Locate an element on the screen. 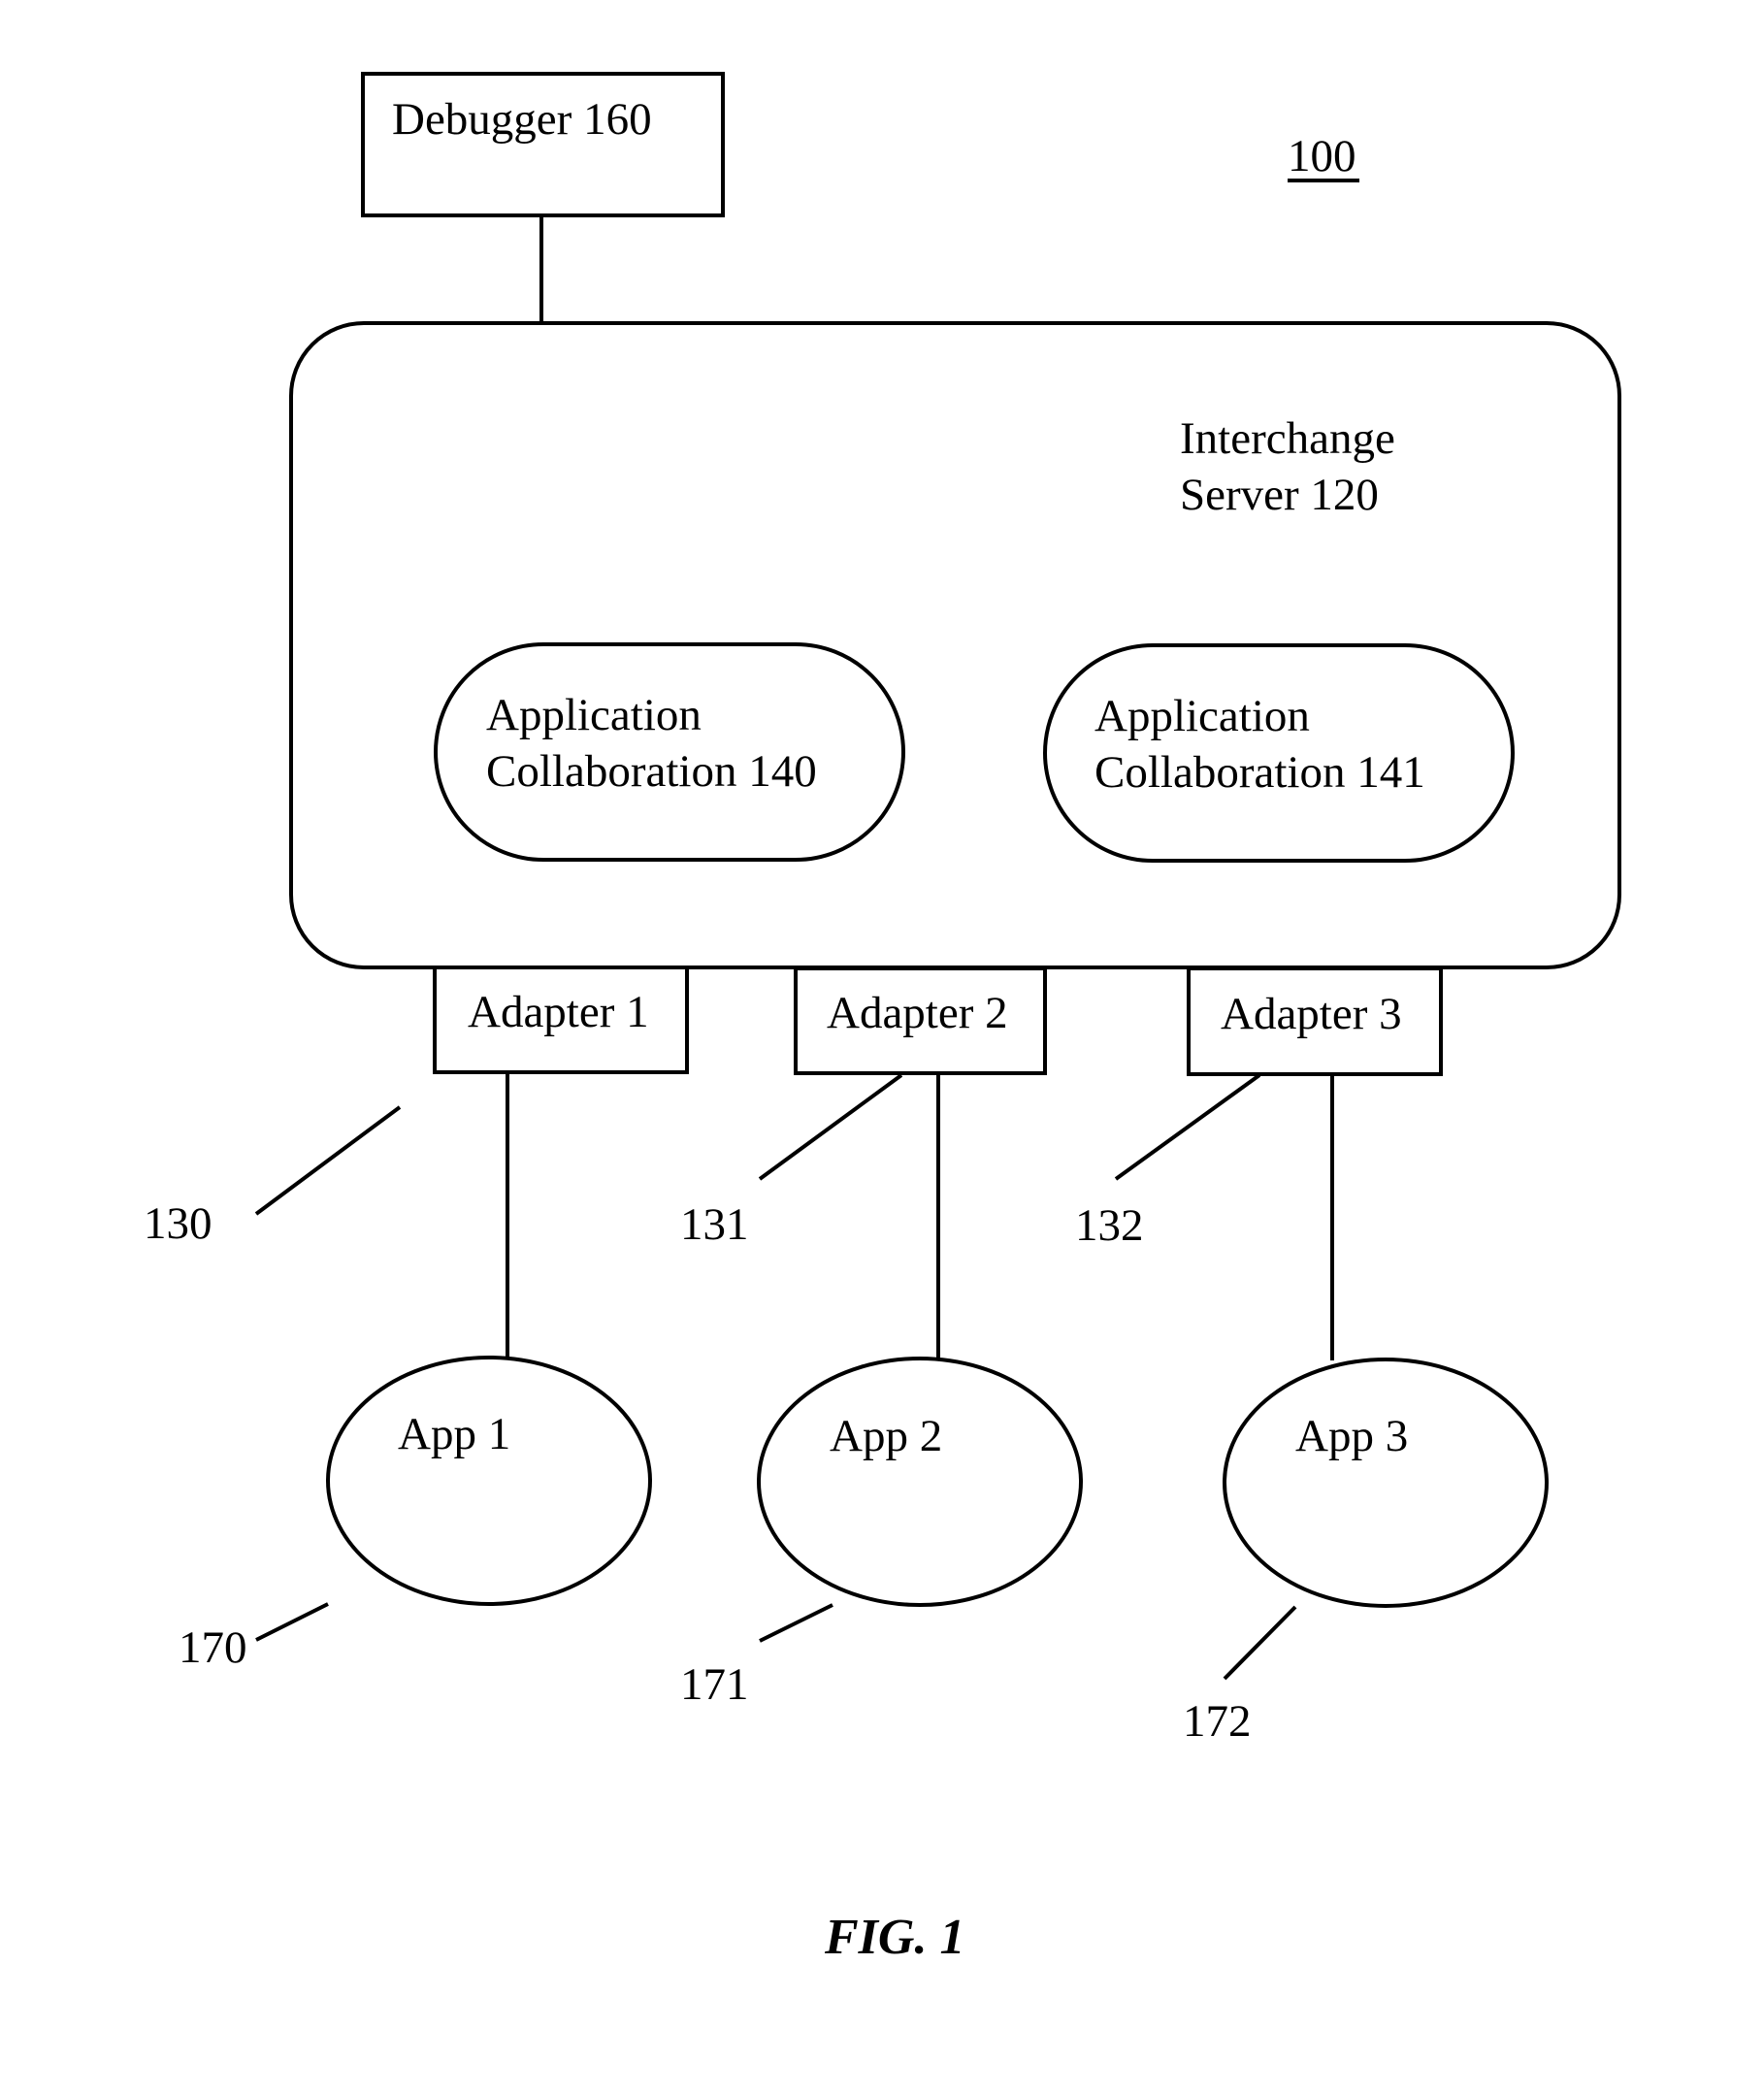 The width and height of the screenshot is (1764, 2095). server-label-line1: Interchange is located at coordinates (1287, 438).